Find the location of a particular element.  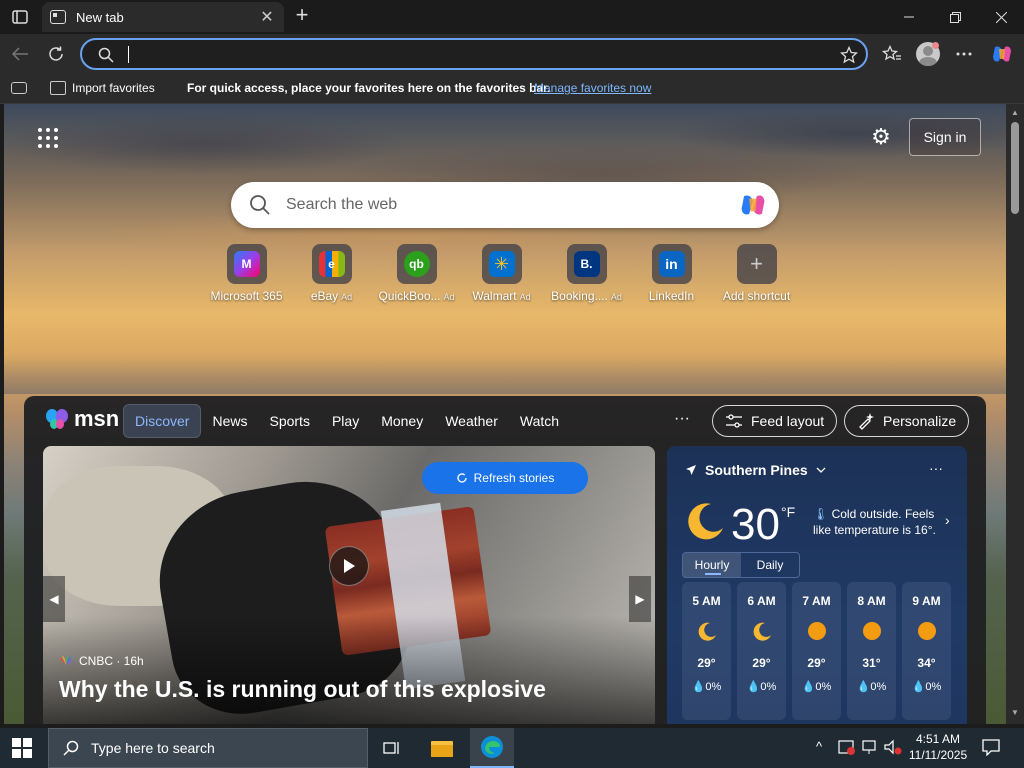

weather-more-button: ··· is located at coordinates (936, 468).